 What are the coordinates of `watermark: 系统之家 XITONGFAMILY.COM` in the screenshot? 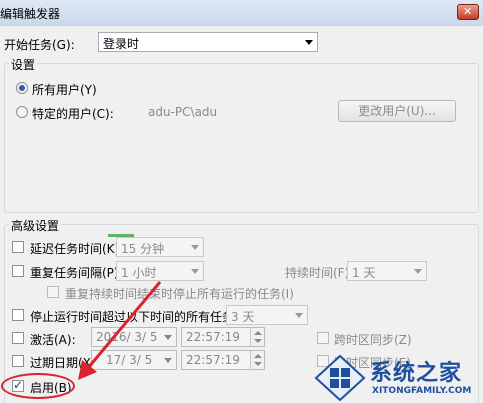 It's located at (397, 377).